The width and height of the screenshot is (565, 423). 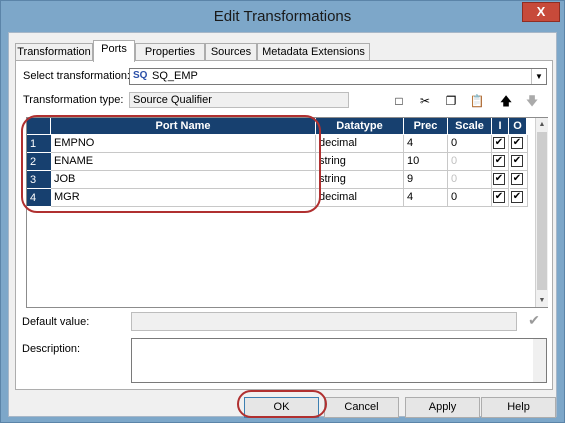 I want to click on new-port-icon: □, so click(x=399, y=101).